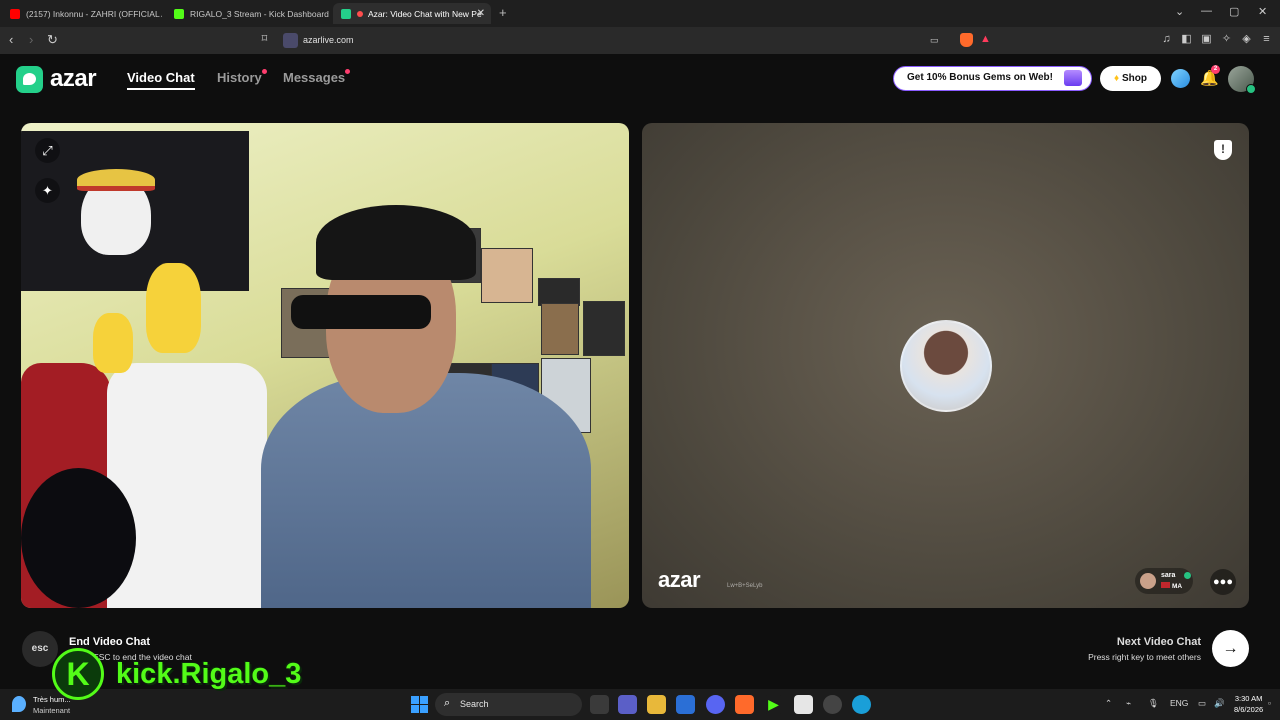  I want to click on chat-bubble-icon: ●●●, so click(1223, 582).